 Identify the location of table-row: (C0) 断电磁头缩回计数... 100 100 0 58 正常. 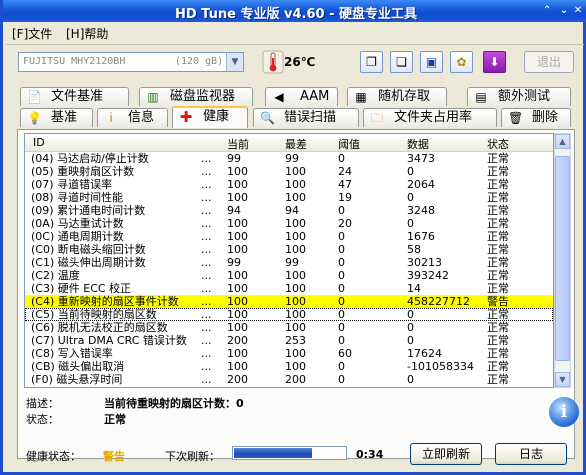
(289, 249).